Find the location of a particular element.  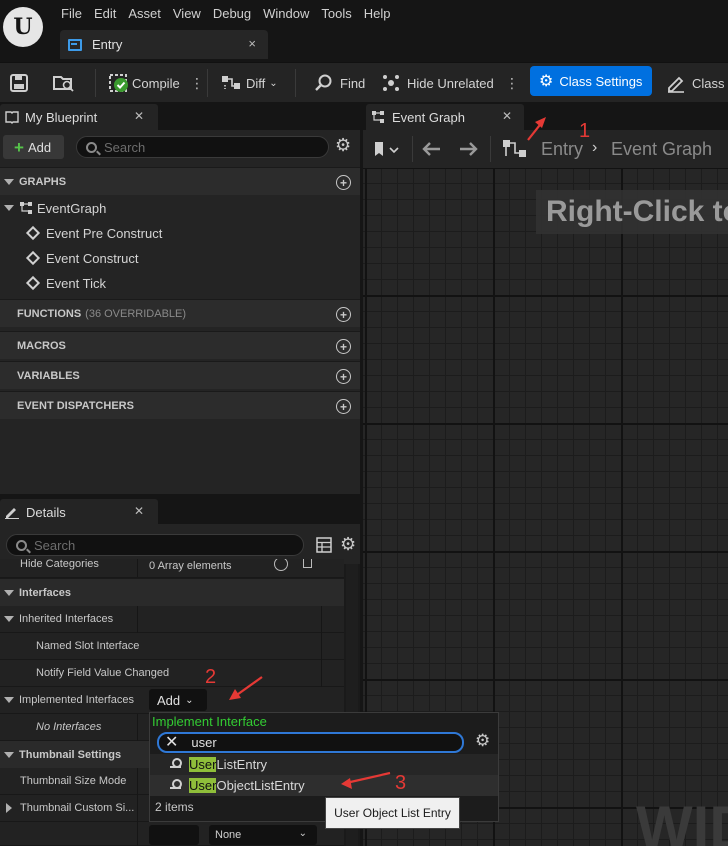

save-button is located at coordinates (19, 83).